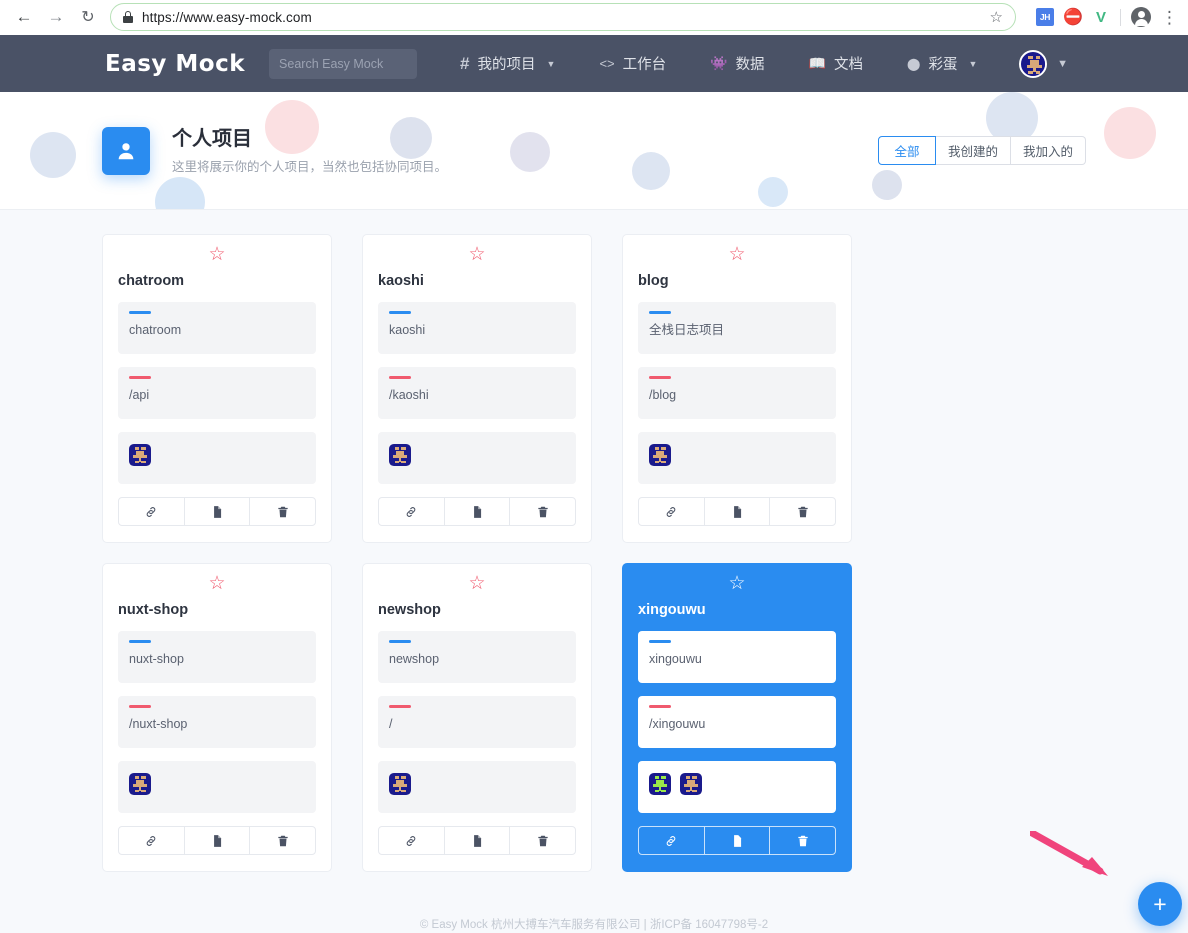 Image resolution: width=1188 pixels, height=933 pixels. I want to click on project-members-field, so click(217, 787).